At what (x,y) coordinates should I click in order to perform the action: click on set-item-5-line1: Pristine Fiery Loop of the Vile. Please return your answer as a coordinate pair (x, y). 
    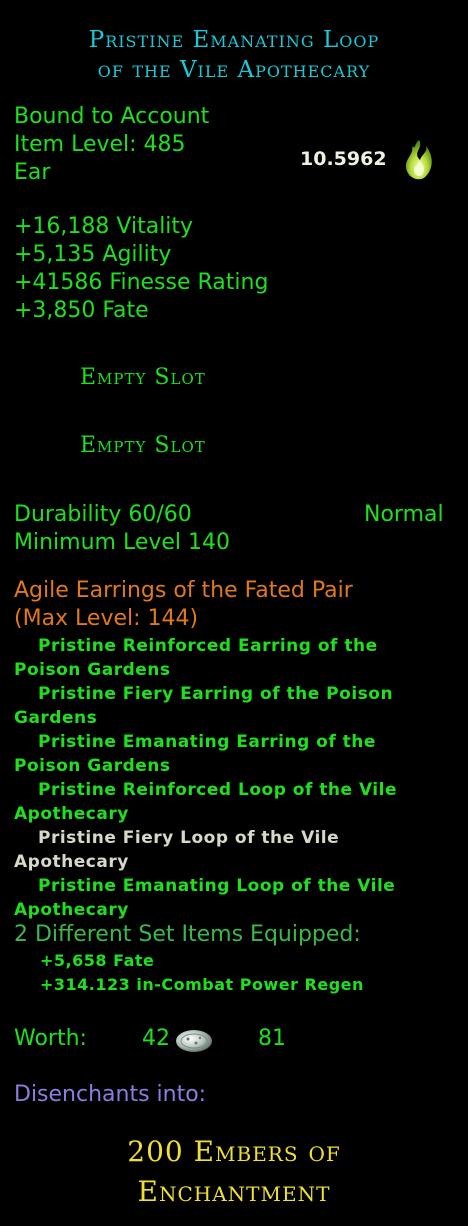
    Looking at the image, I should click on (189, 838).